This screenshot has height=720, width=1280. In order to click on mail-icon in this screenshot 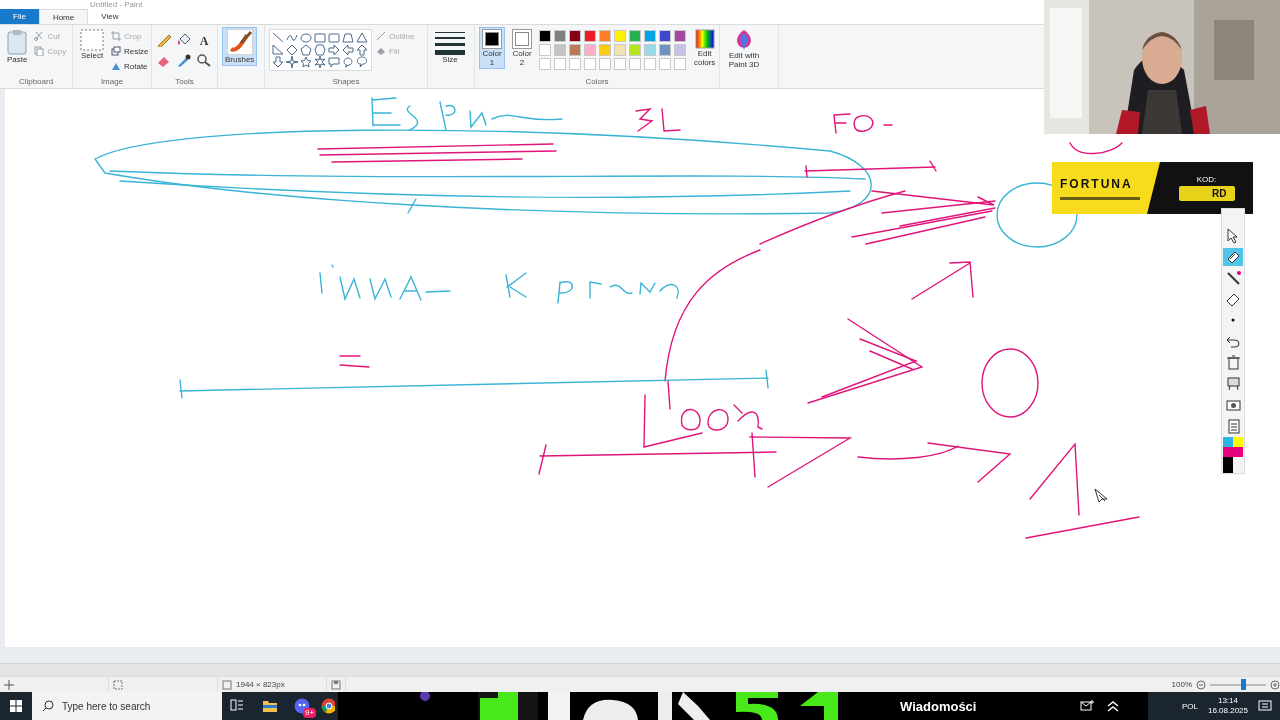, I will do `click(1087, 706)`.